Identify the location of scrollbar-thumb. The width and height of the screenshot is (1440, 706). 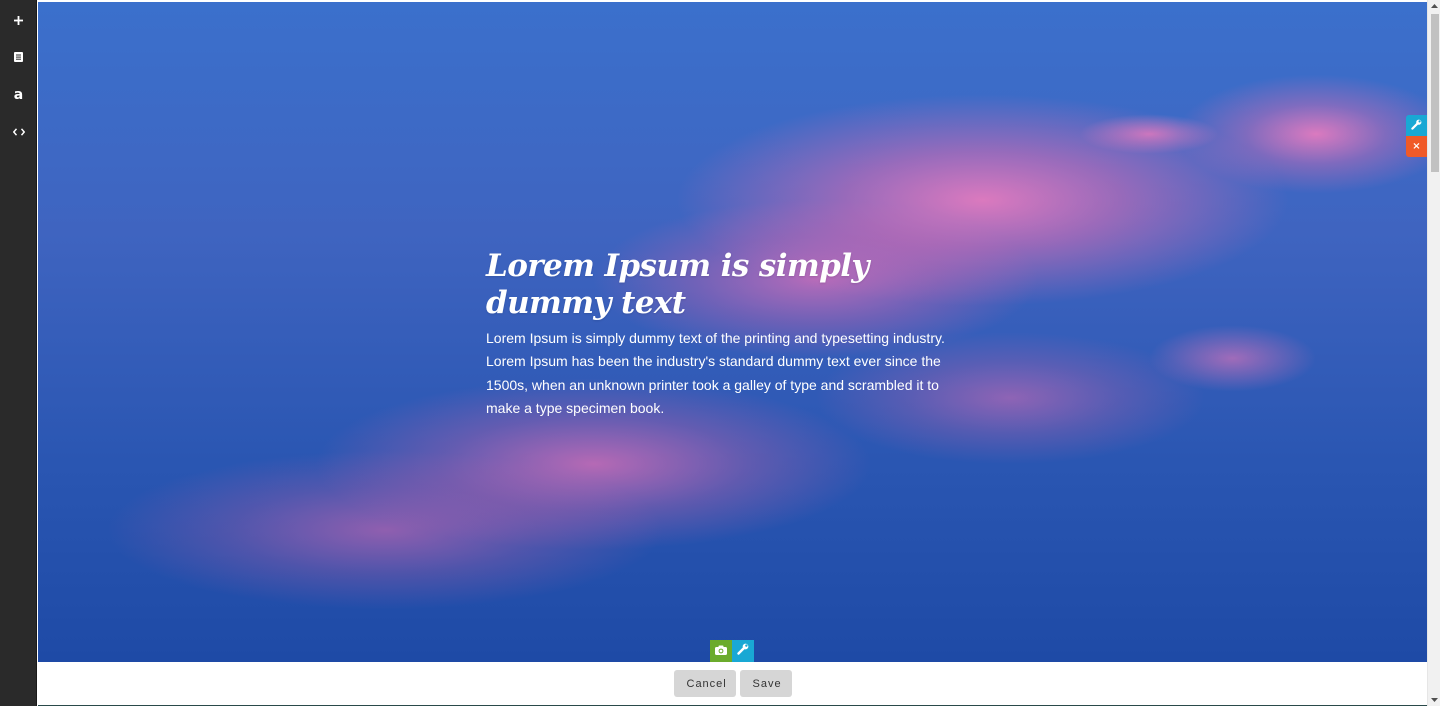
(1435, 93).